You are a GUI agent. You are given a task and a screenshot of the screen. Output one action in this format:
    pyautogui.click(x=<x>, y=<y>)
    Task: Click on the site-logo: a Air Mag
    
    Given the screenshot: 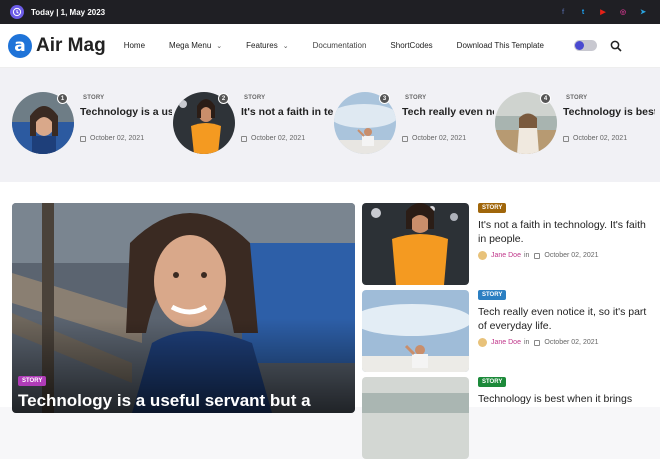 What is the action you would take?
    pyautogui.click(x=57, y=45)
    